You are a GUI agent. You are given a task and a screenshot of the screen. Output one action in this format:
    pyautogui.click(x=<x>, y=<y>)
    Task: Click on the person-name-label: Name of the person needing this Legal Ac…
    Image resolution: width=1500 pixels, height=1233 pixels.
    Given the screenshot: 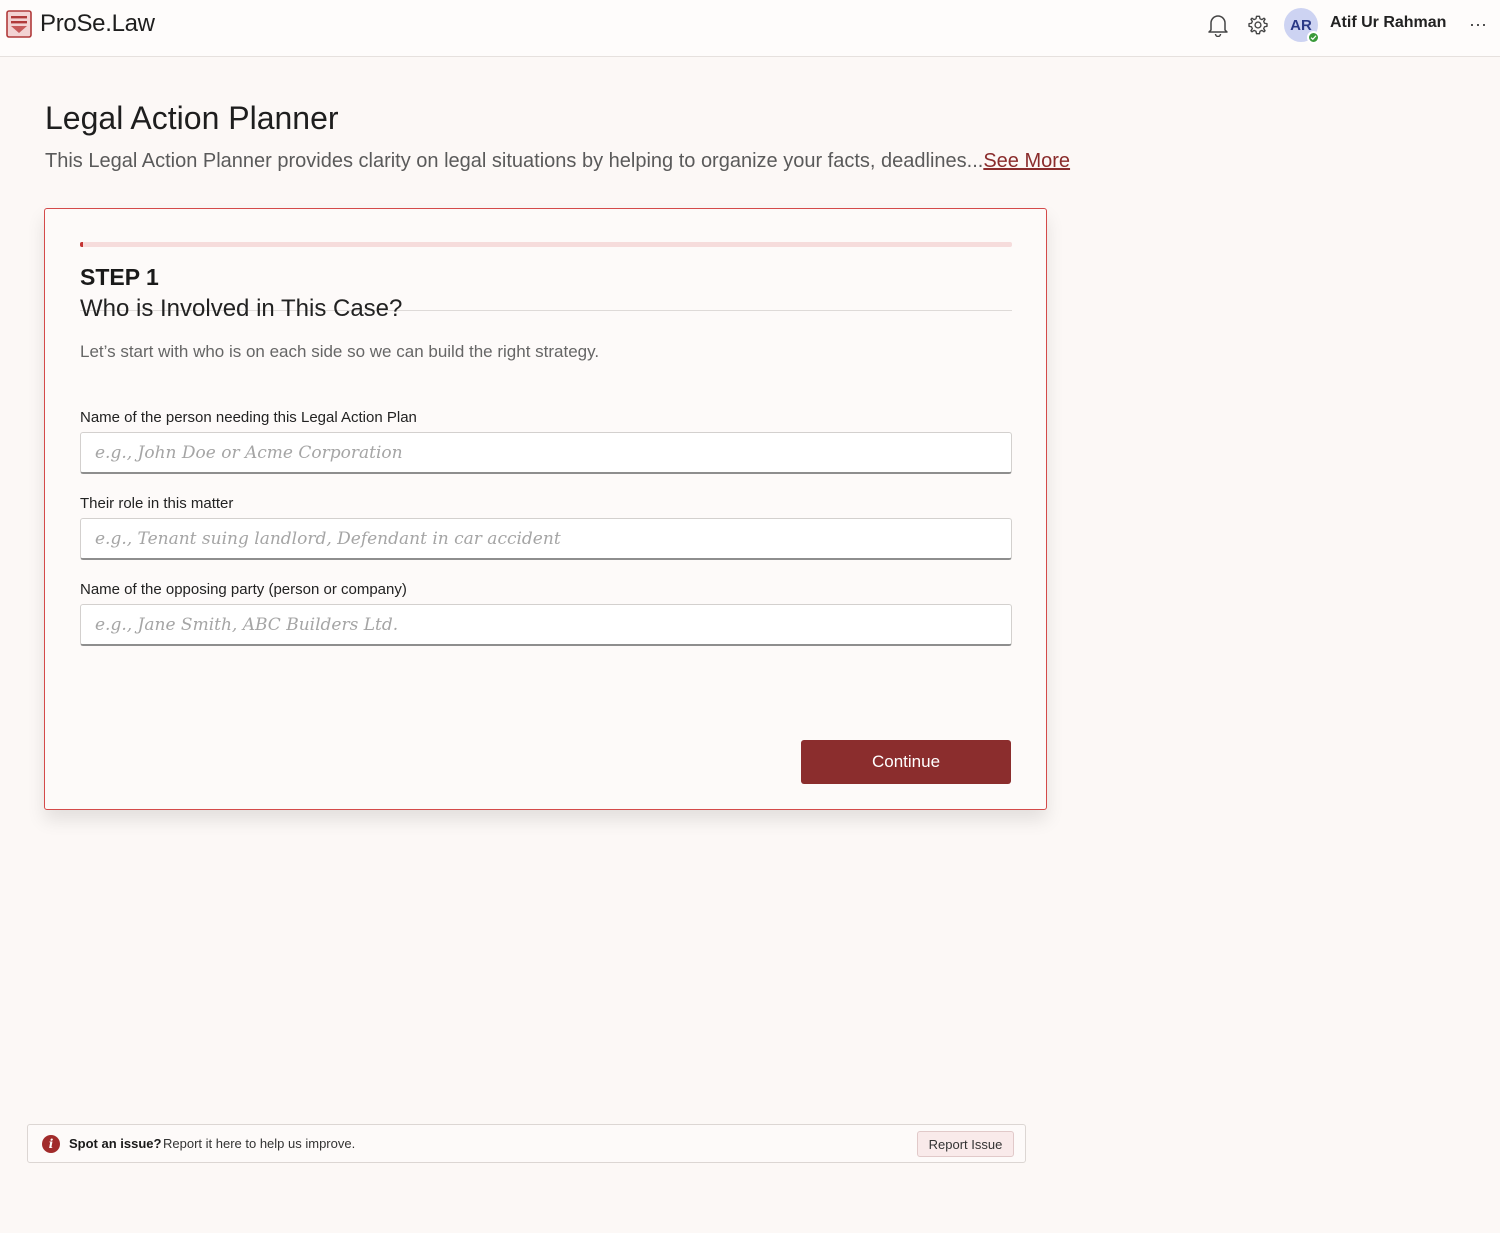 What is the action you would take?
    pyautogui.click(x=248, y=417)
    